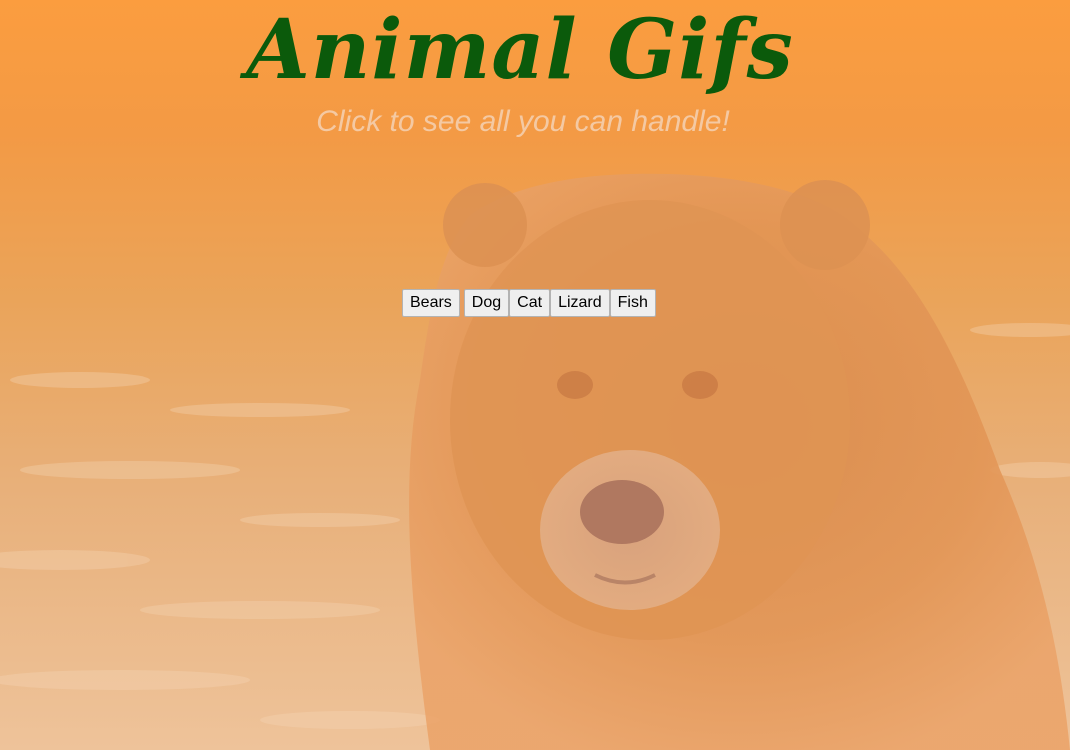 The width and height of the screenshot is (1070, 750). I want to click on animal-button-group: Bears Dog Cat Lizard Fish, so click(529, 303).